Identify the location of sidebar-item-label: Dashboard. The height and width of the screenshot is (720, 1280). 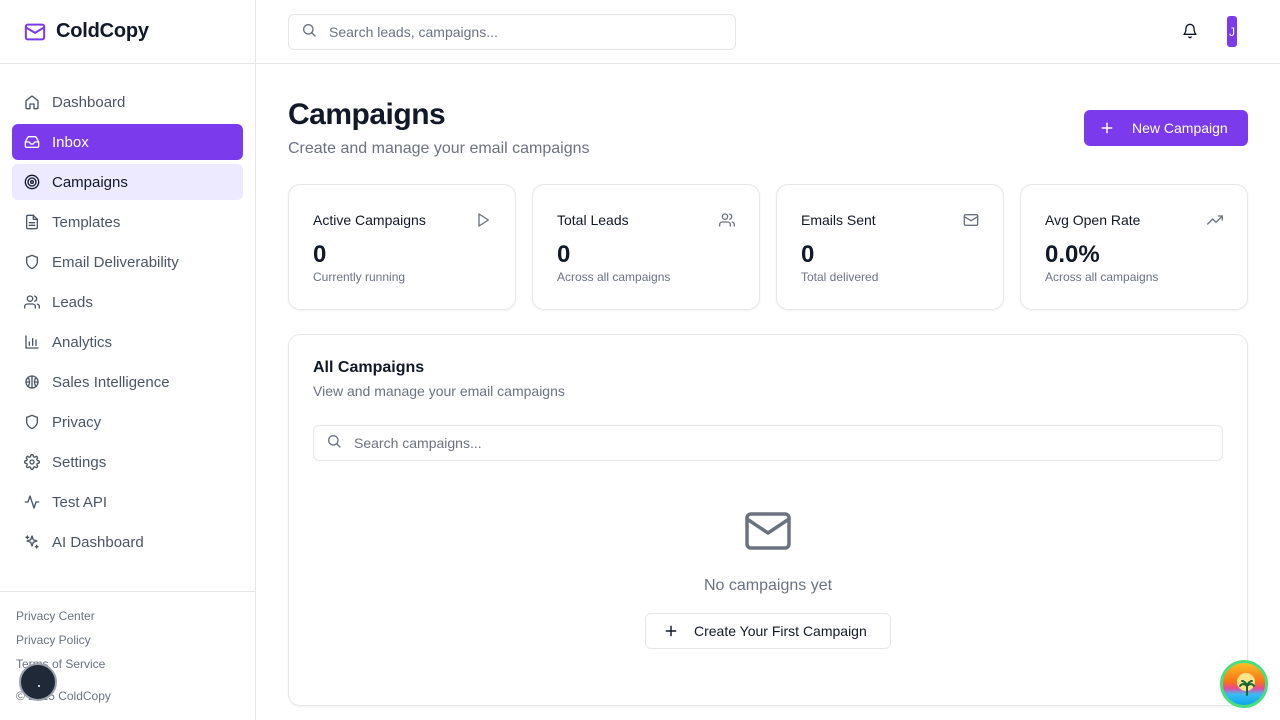
(89, 102).